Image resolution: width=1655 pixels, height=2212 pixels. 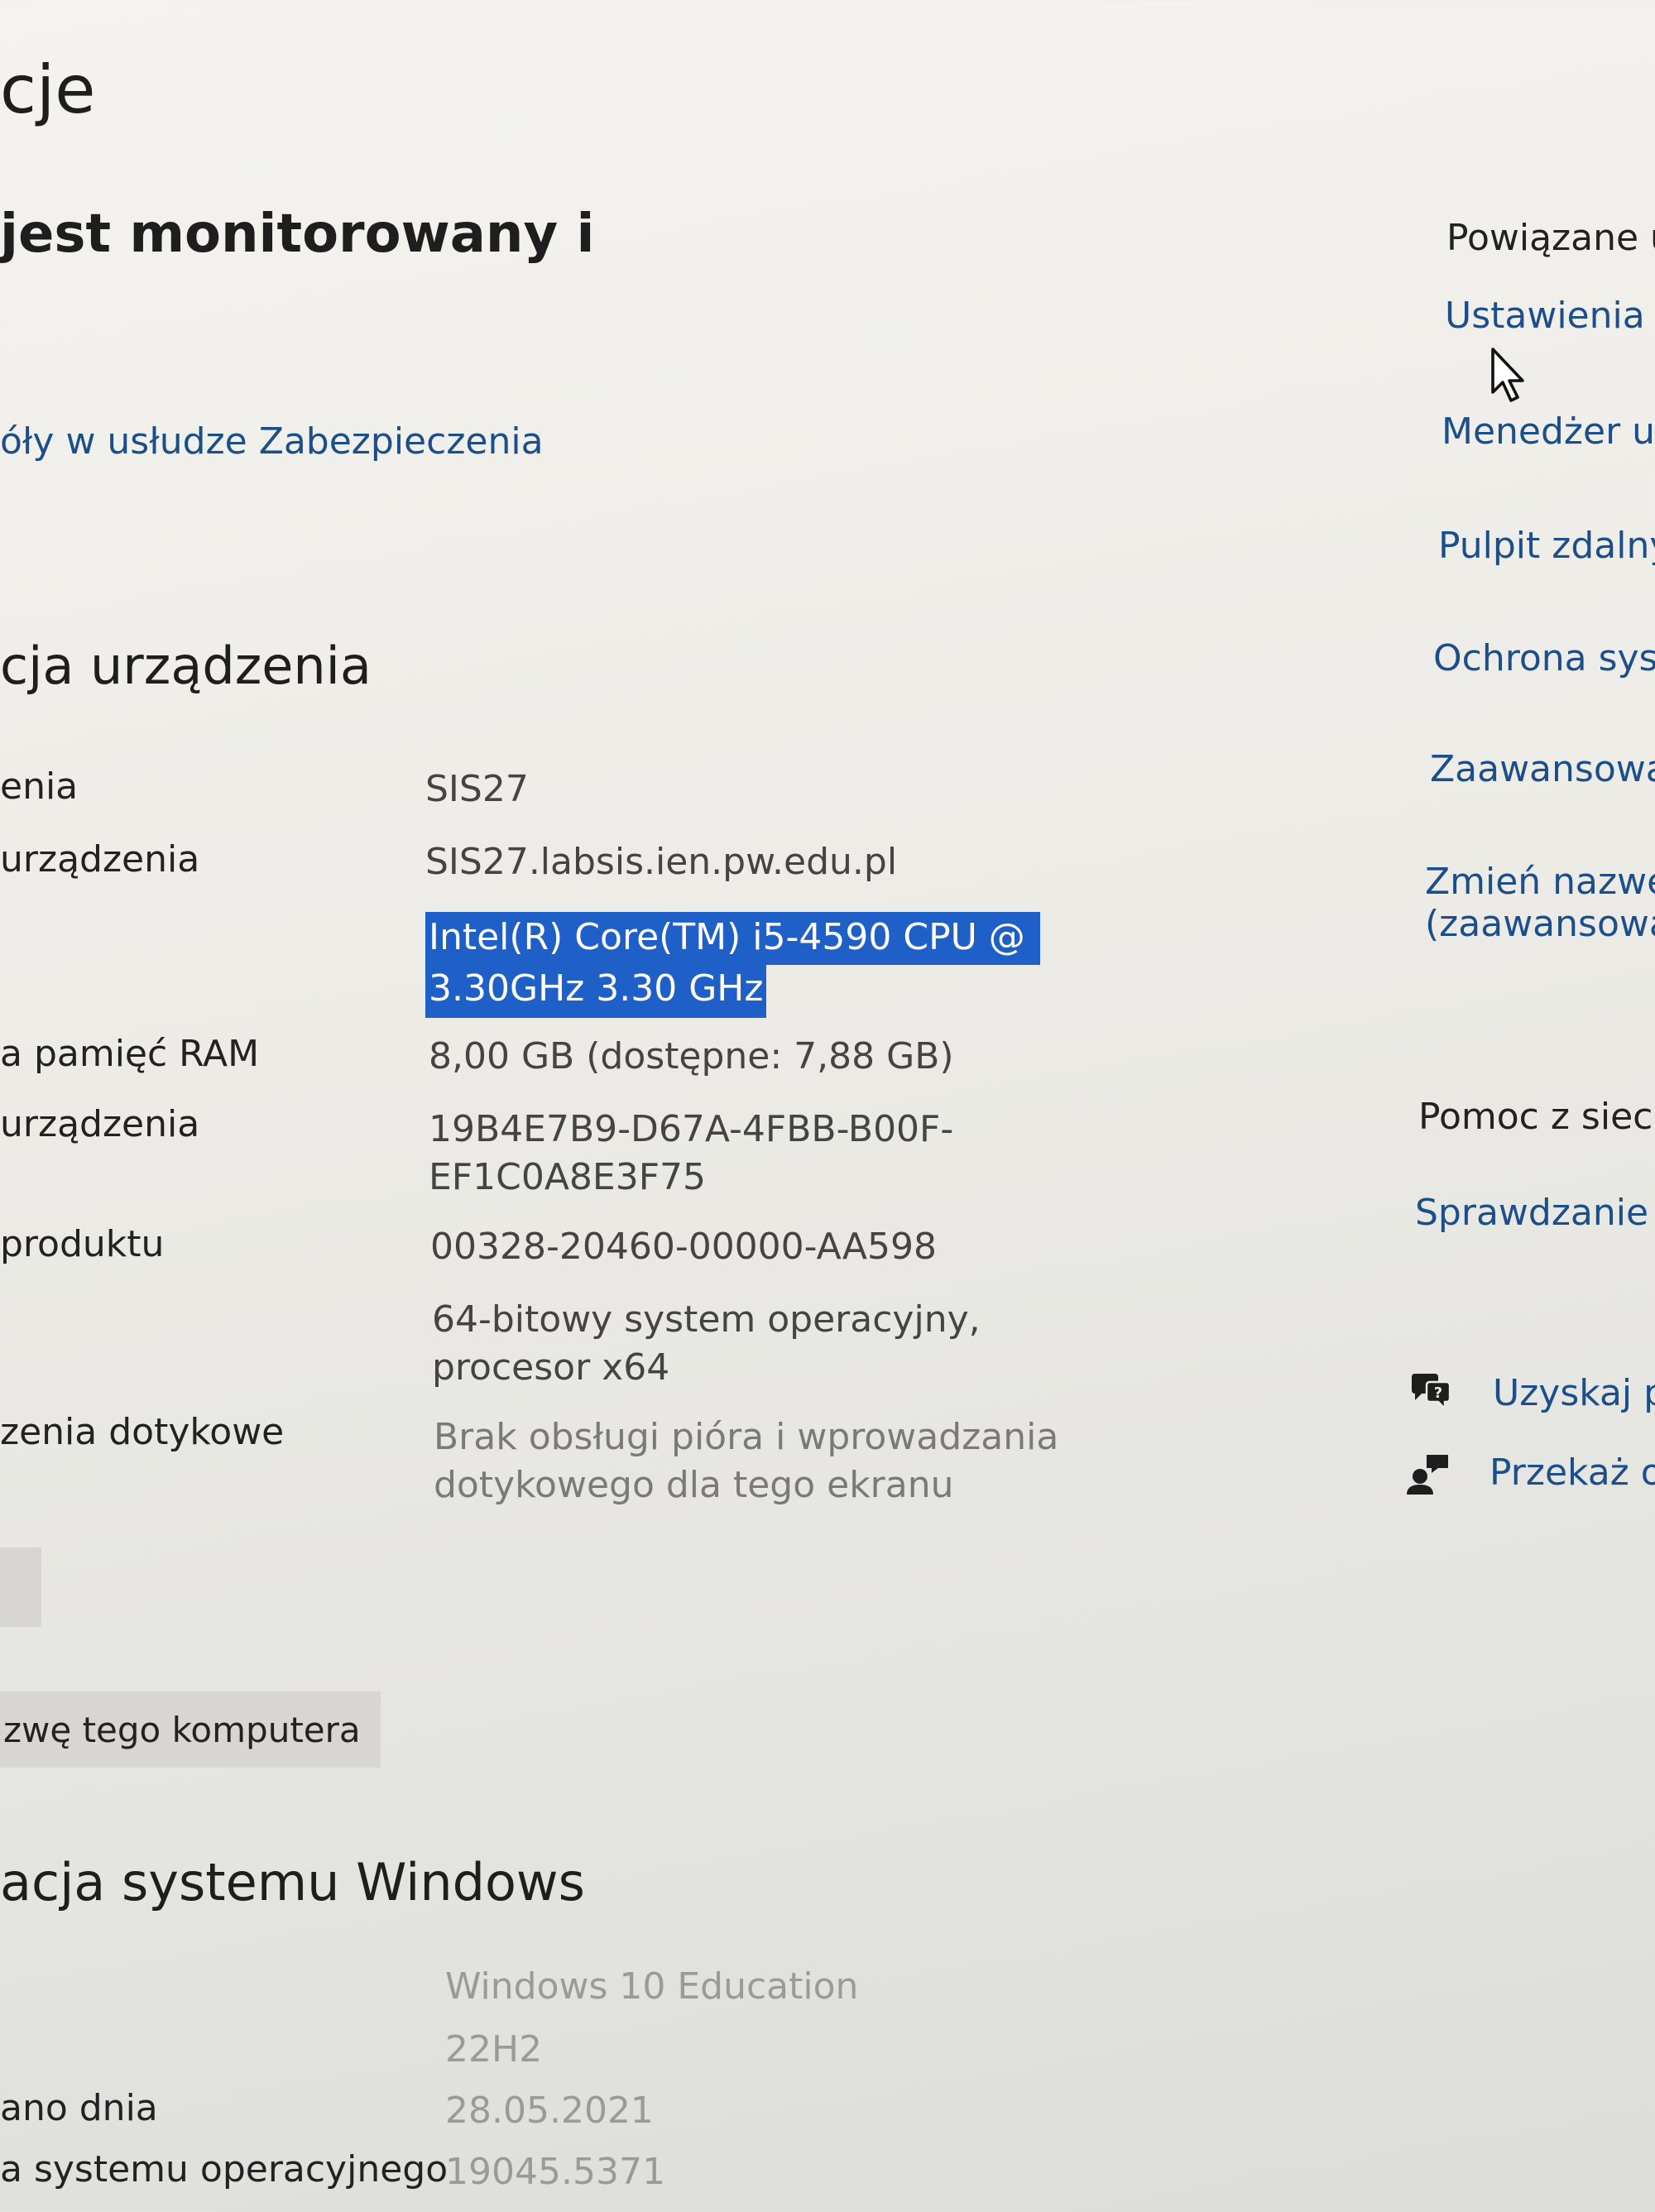 I want to click on os-build-value: 19045.5371, so click(x=555, y=2172).